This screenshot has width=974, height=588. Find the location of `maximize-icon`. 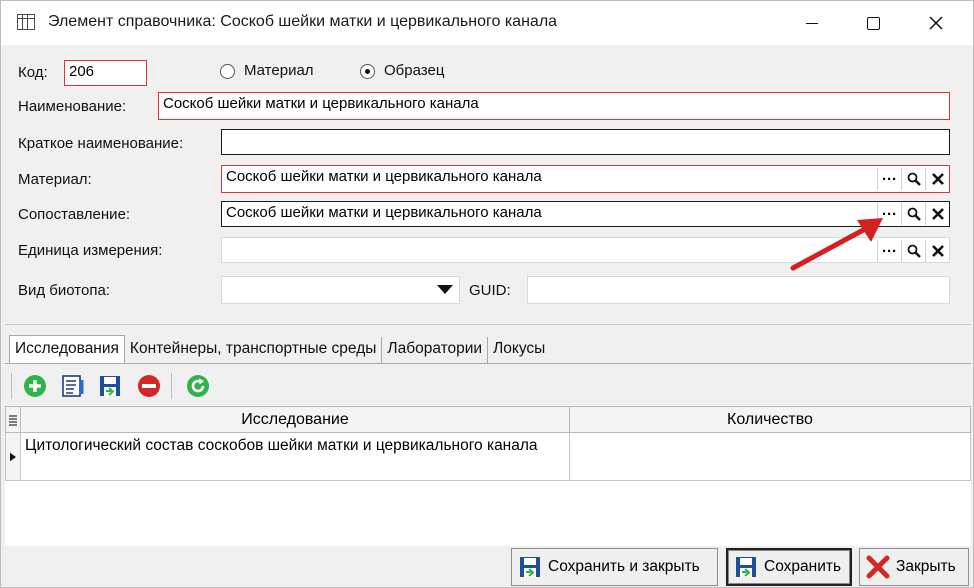

maximize-icon is located at coordinates (873, 23).